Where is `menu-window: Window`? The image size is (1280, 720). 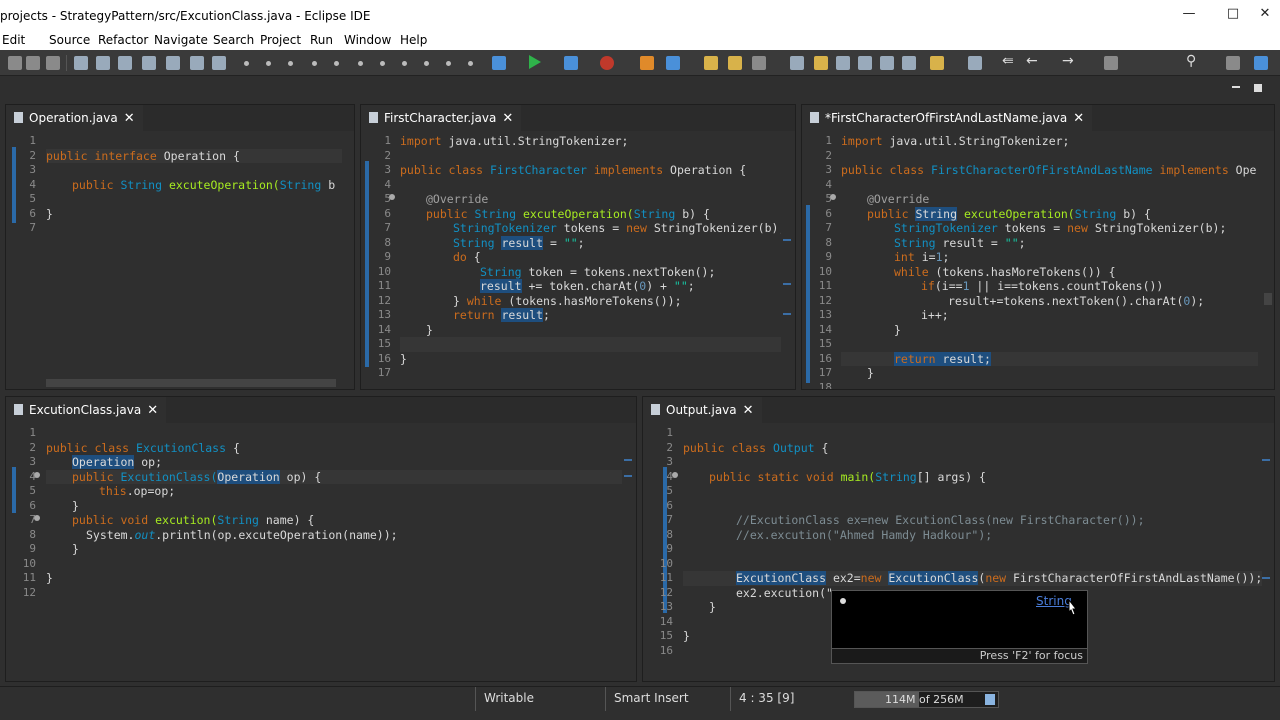 menu-window: Window is located at coordinates (367, 40).